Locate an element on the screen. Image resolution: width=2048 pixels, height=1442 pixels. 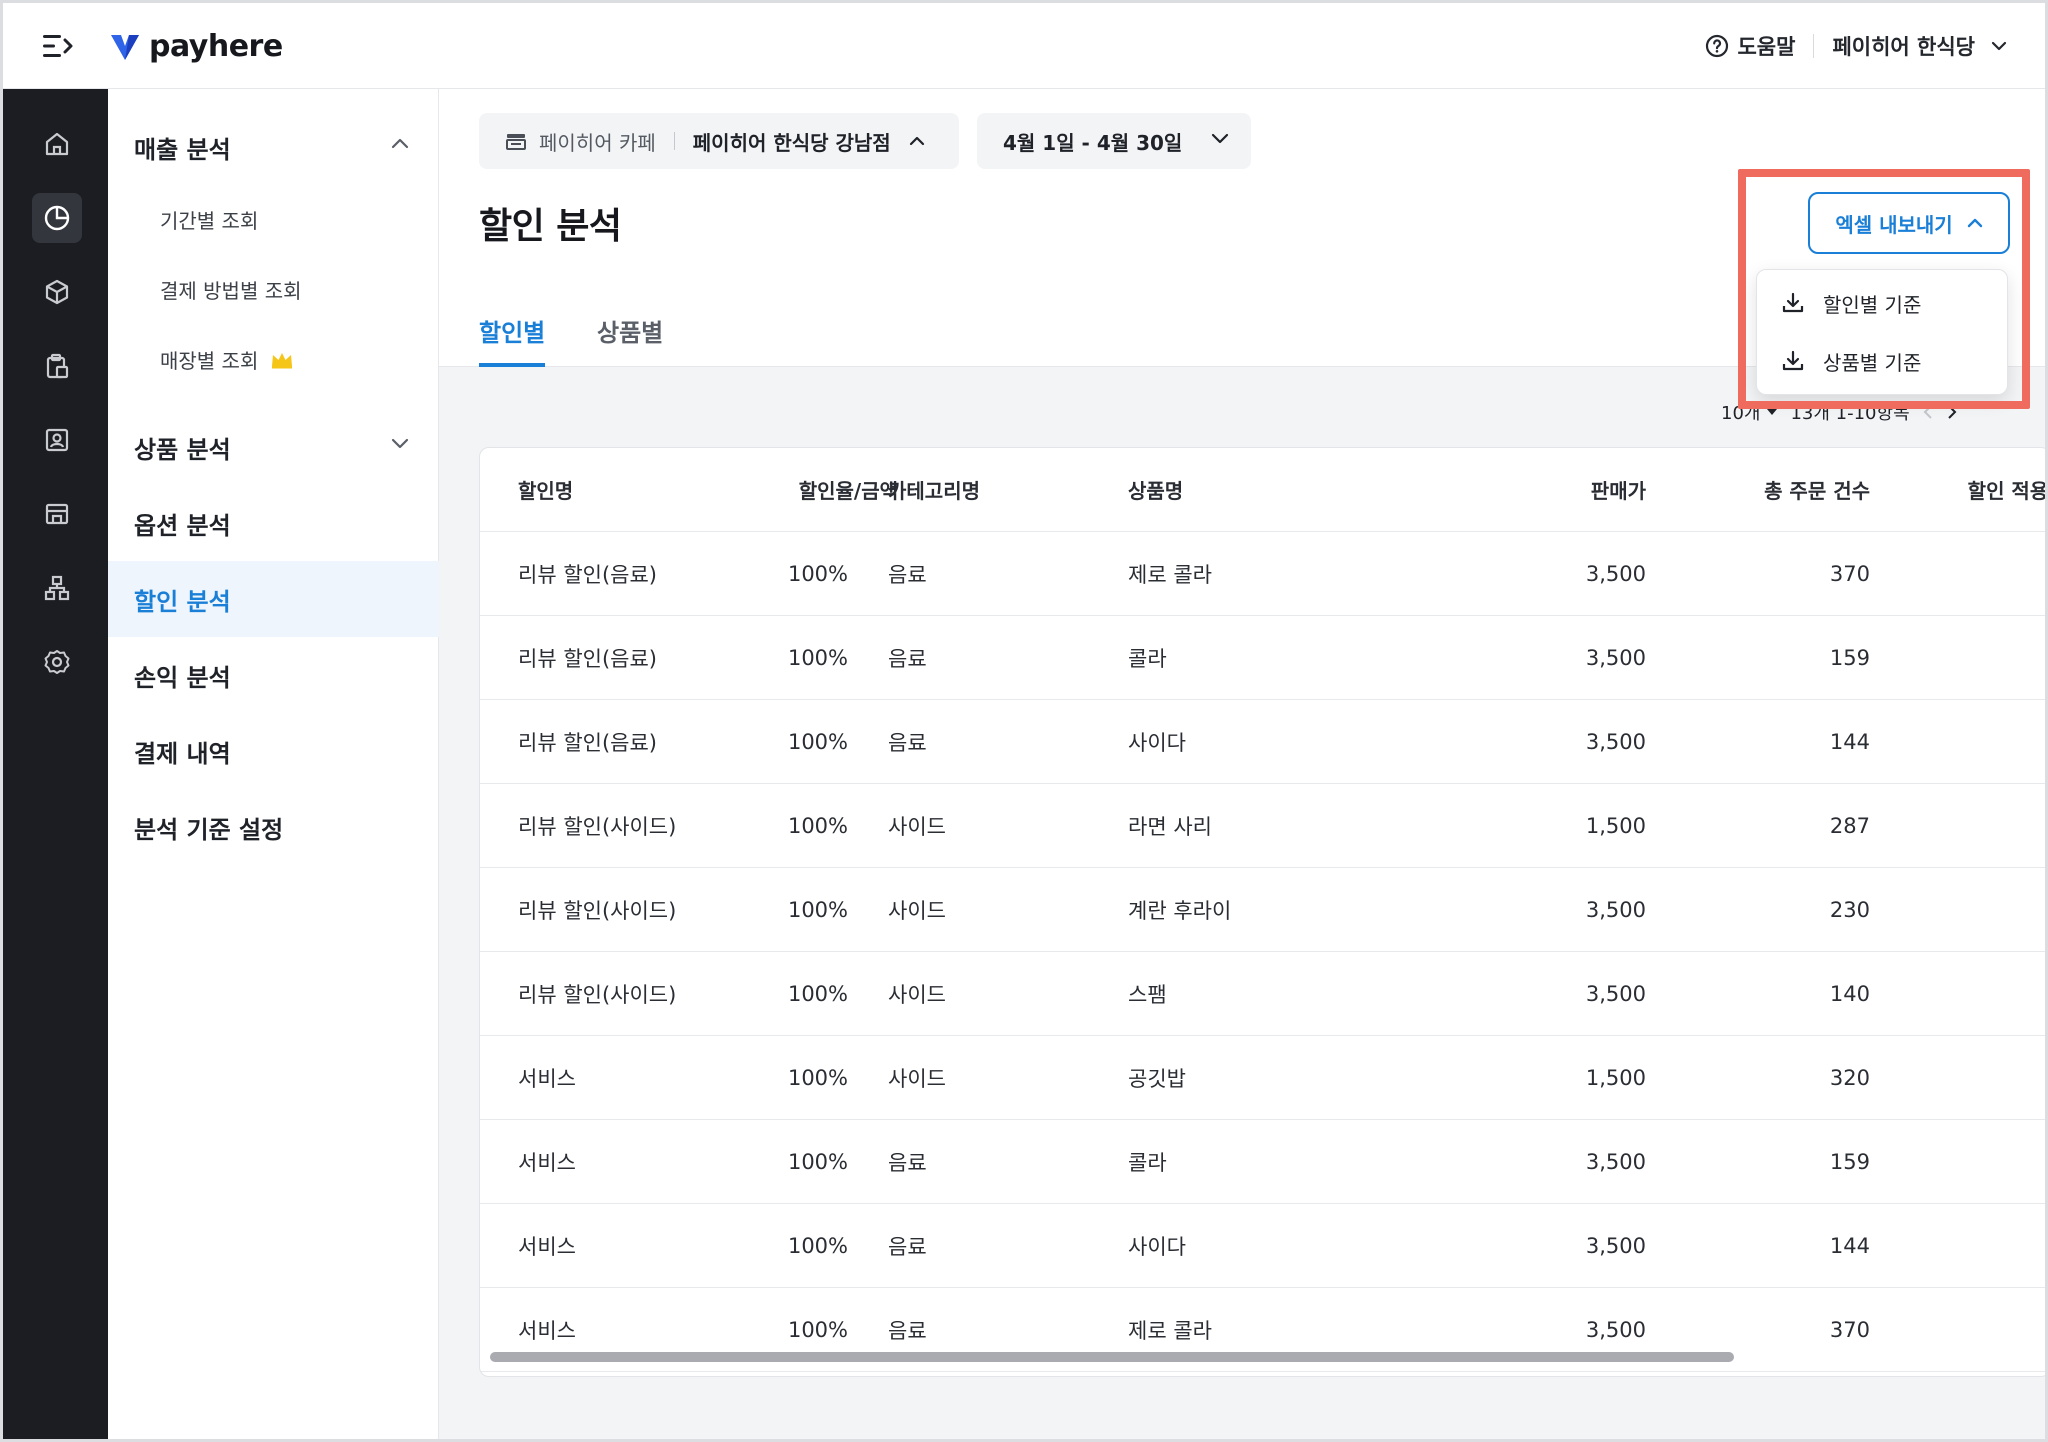
table-row: 리뷰 할인(음료) 100% 음료 콜라 3,500 159 107 is located at coordinates (1262, 658).